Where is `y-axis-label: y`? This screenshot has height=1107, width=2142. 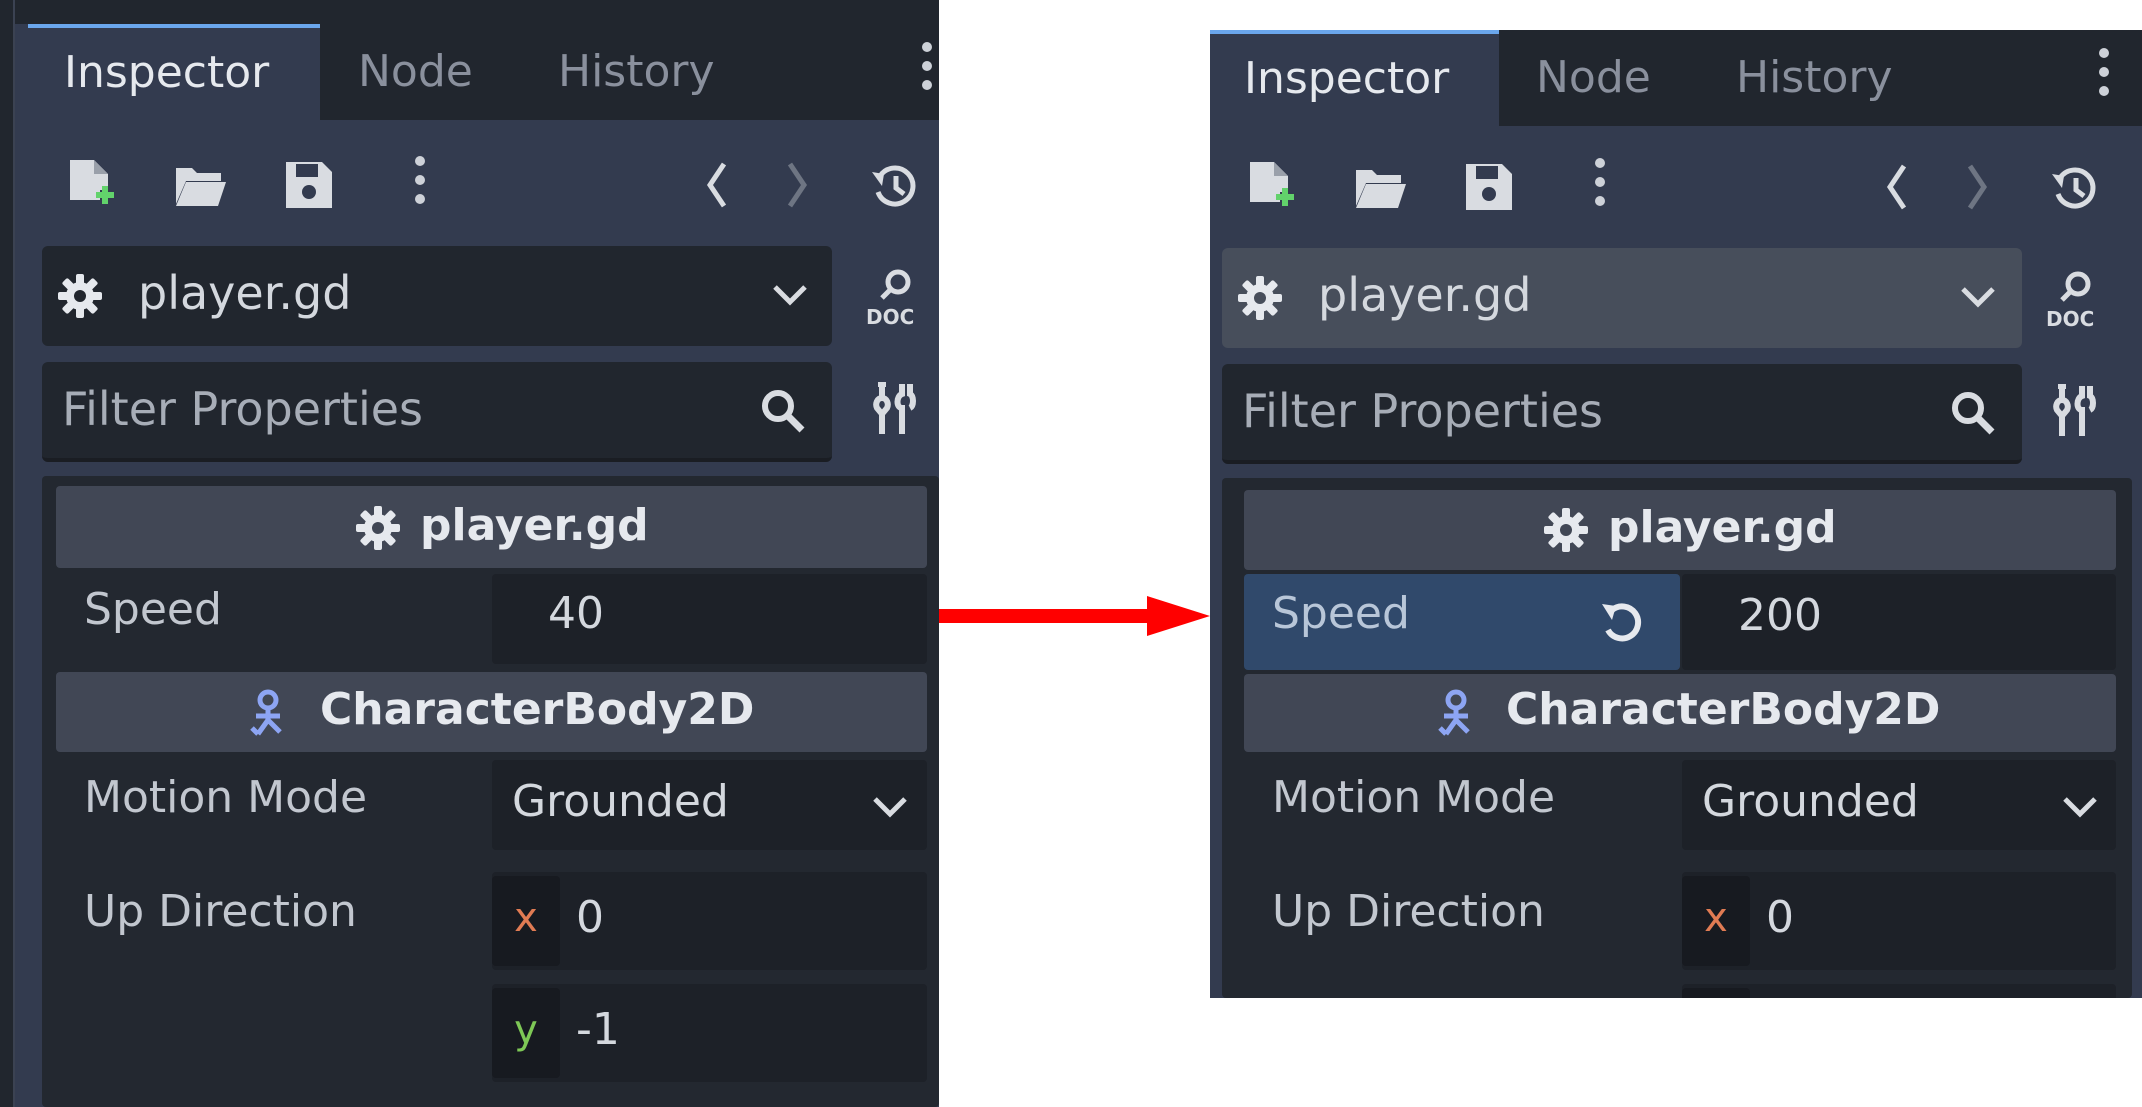 y-axis-label: y is located at coordinates (526, 1033).